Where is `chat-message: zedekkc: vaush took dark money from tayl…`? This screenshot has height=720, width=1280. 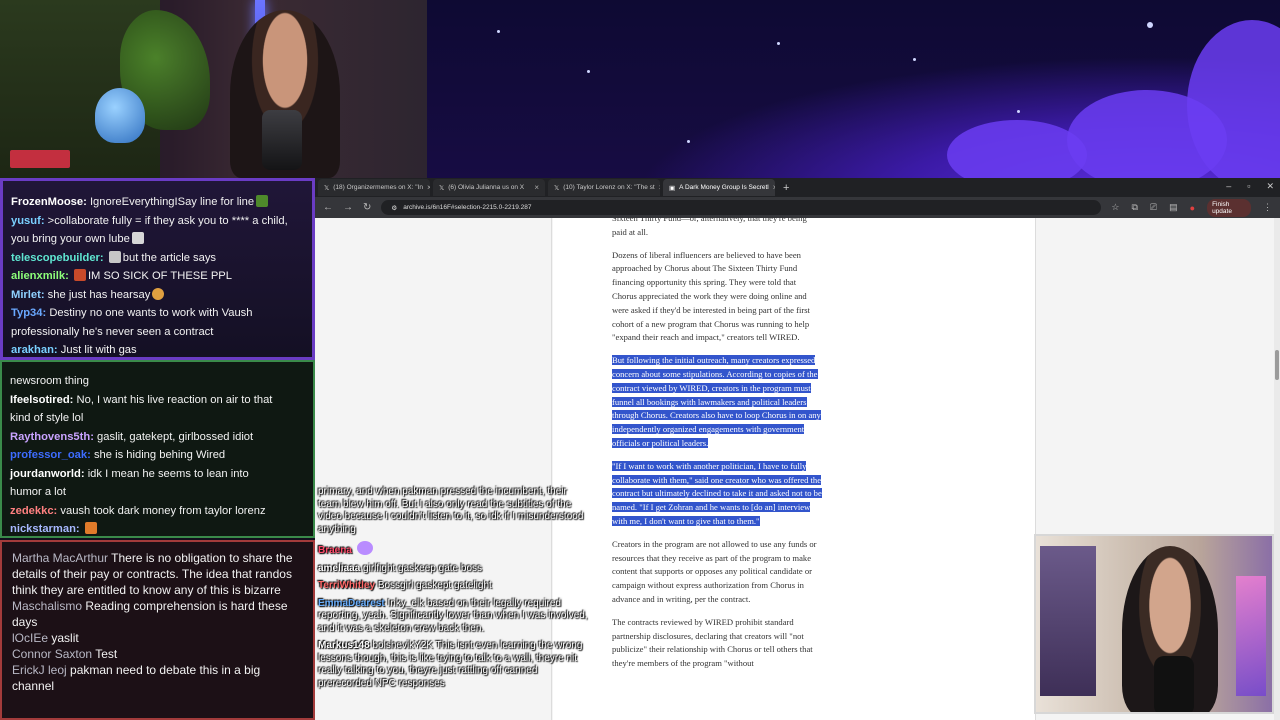 chat-message: zedekkc: vaush took dark money from tayl… is located at coordinates (157, 511).